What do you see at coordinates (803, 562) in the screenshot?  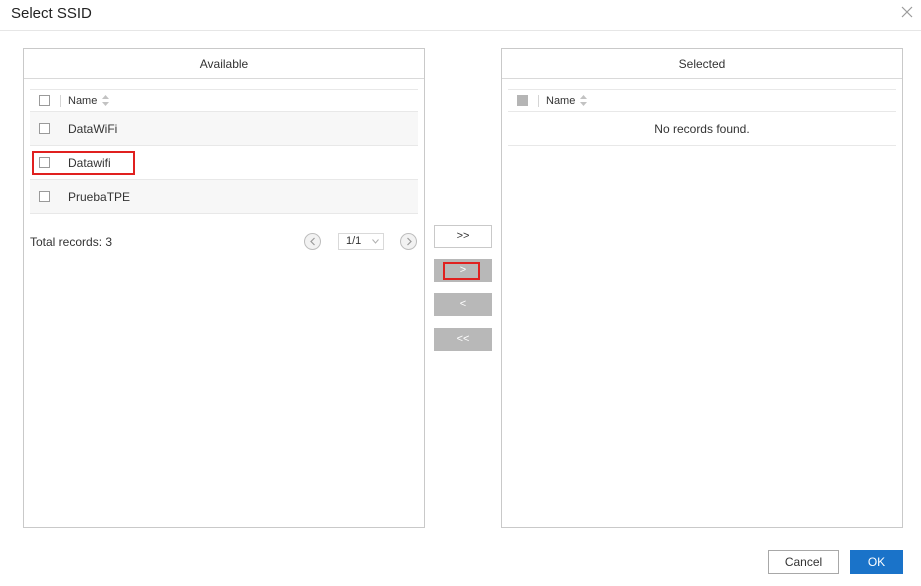 I see `cancel-button: Cancel` at bounding box center [803, 562].